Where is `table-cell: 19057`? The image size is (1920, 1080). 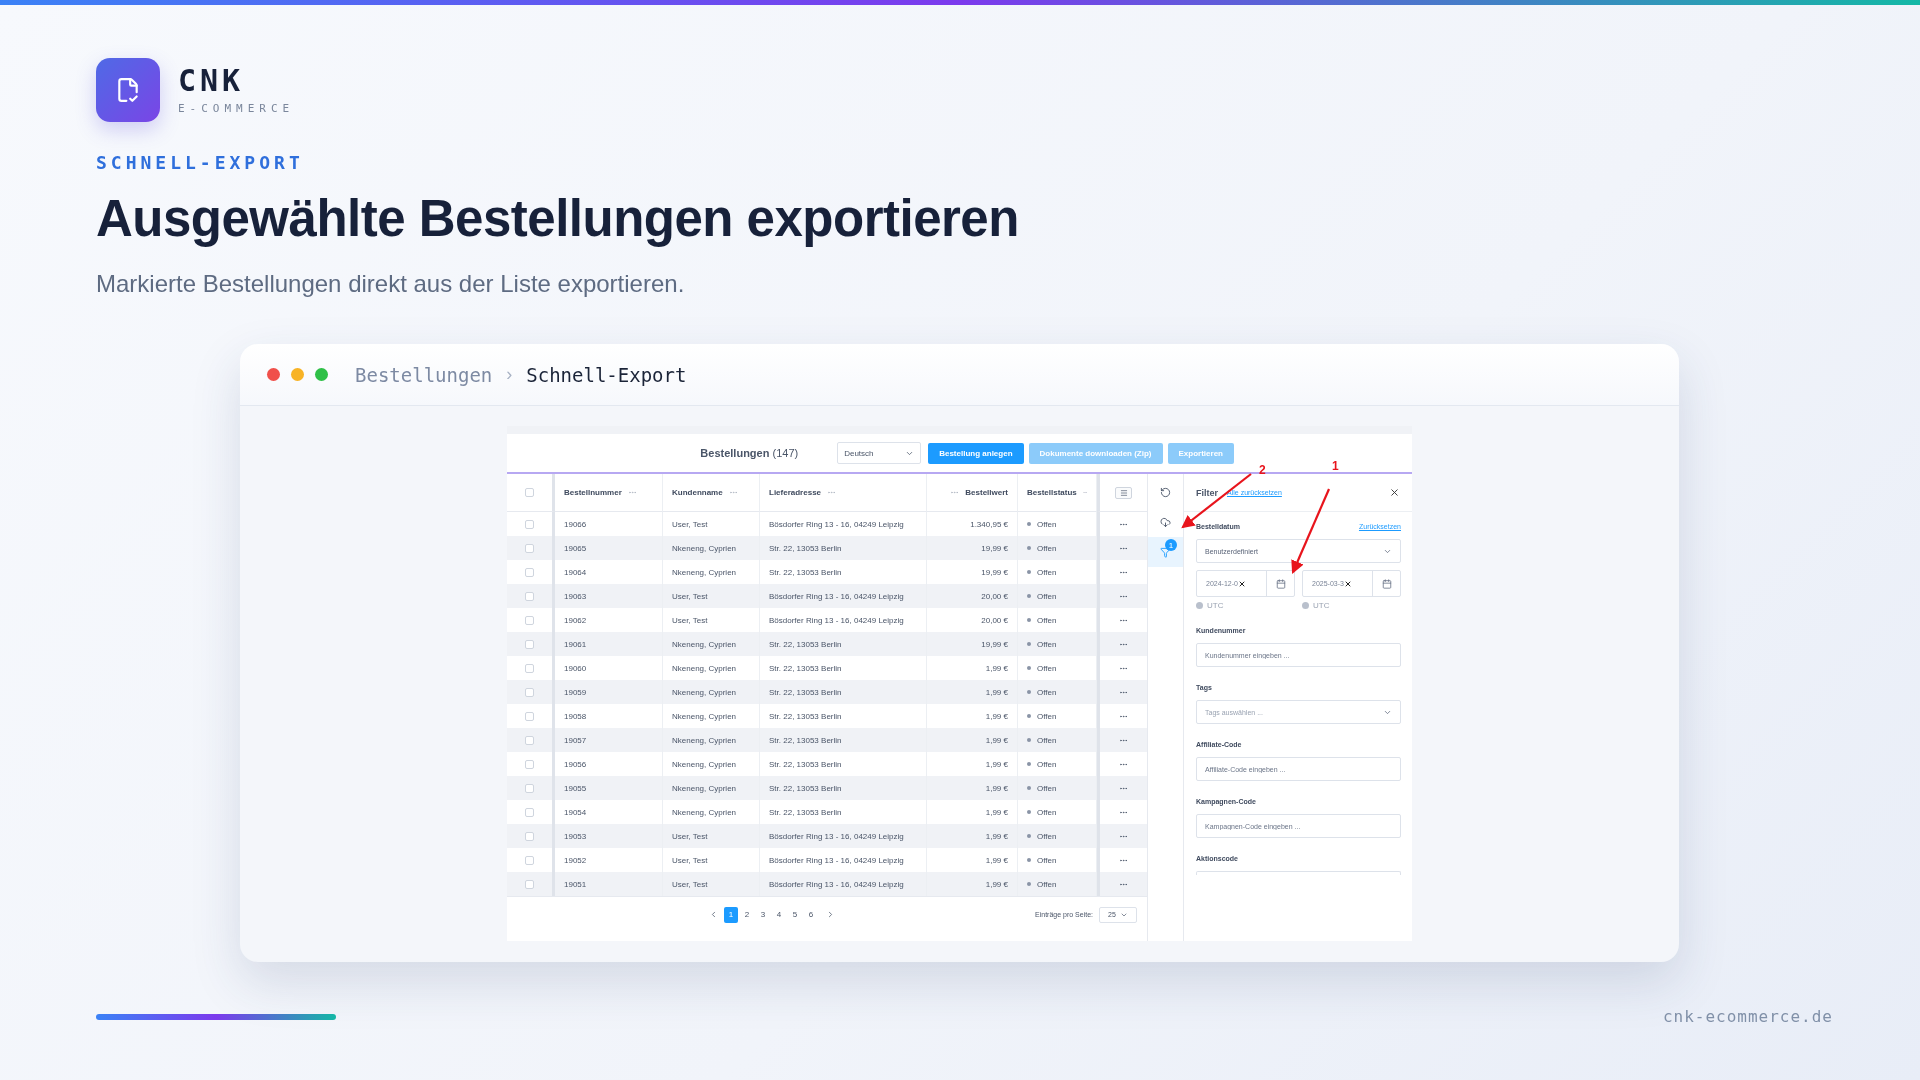
table-cell: 19057 is located at coordinates (575, 740).